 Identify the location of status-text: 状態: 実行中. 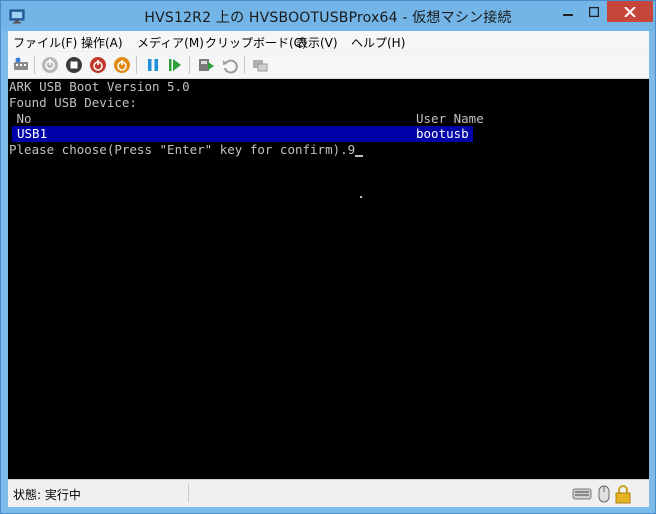
(47, 495).